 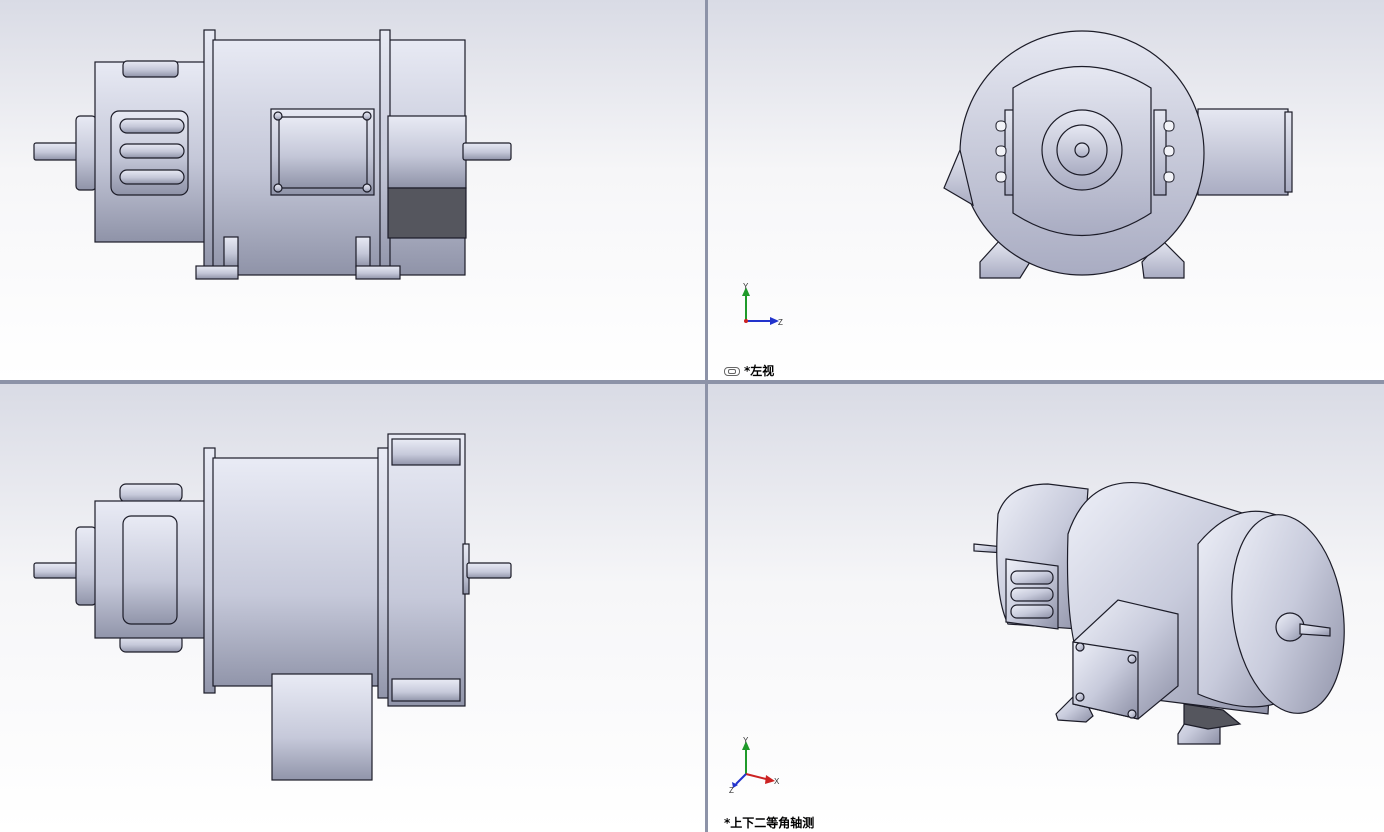 I want to click on triad-x-label-iso: X, so click(x=777, y=781).